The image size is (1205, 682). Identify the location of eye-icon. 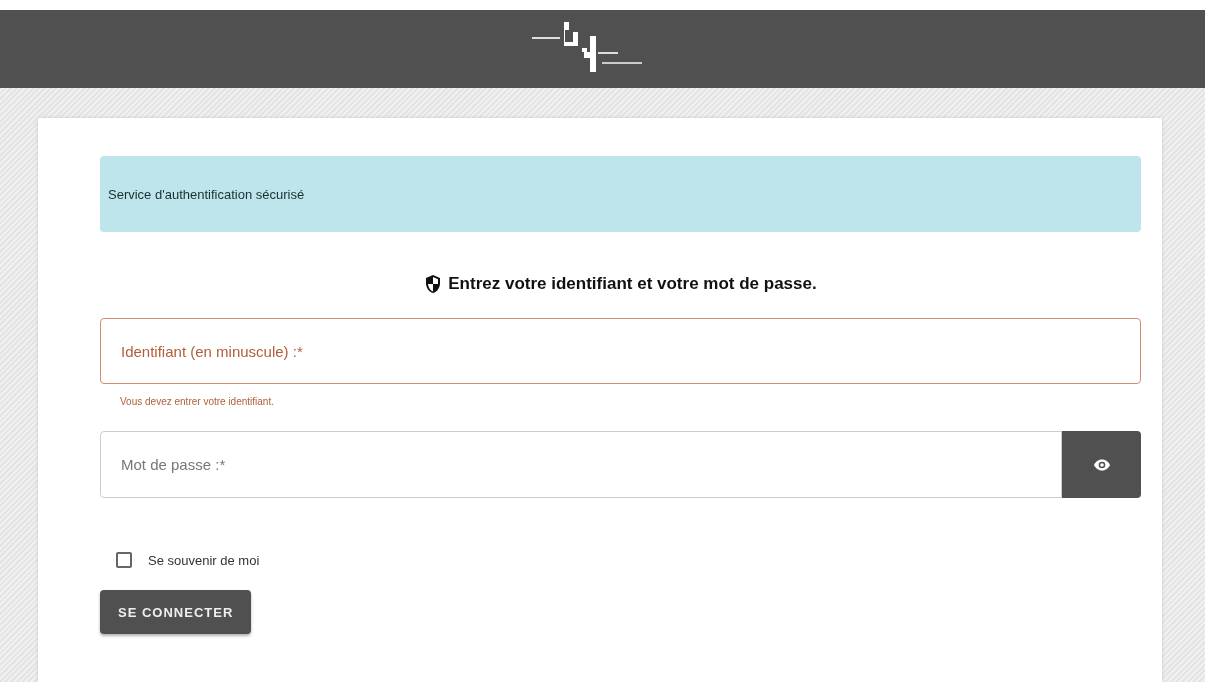
(1101, 464).